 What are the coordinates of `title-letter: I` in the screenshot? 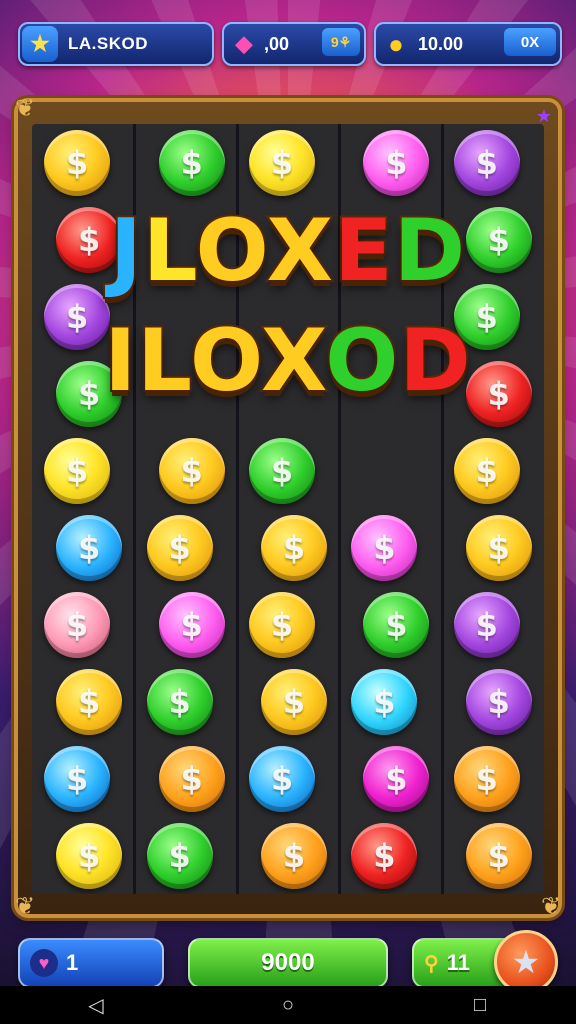 It's located at (120, 361).